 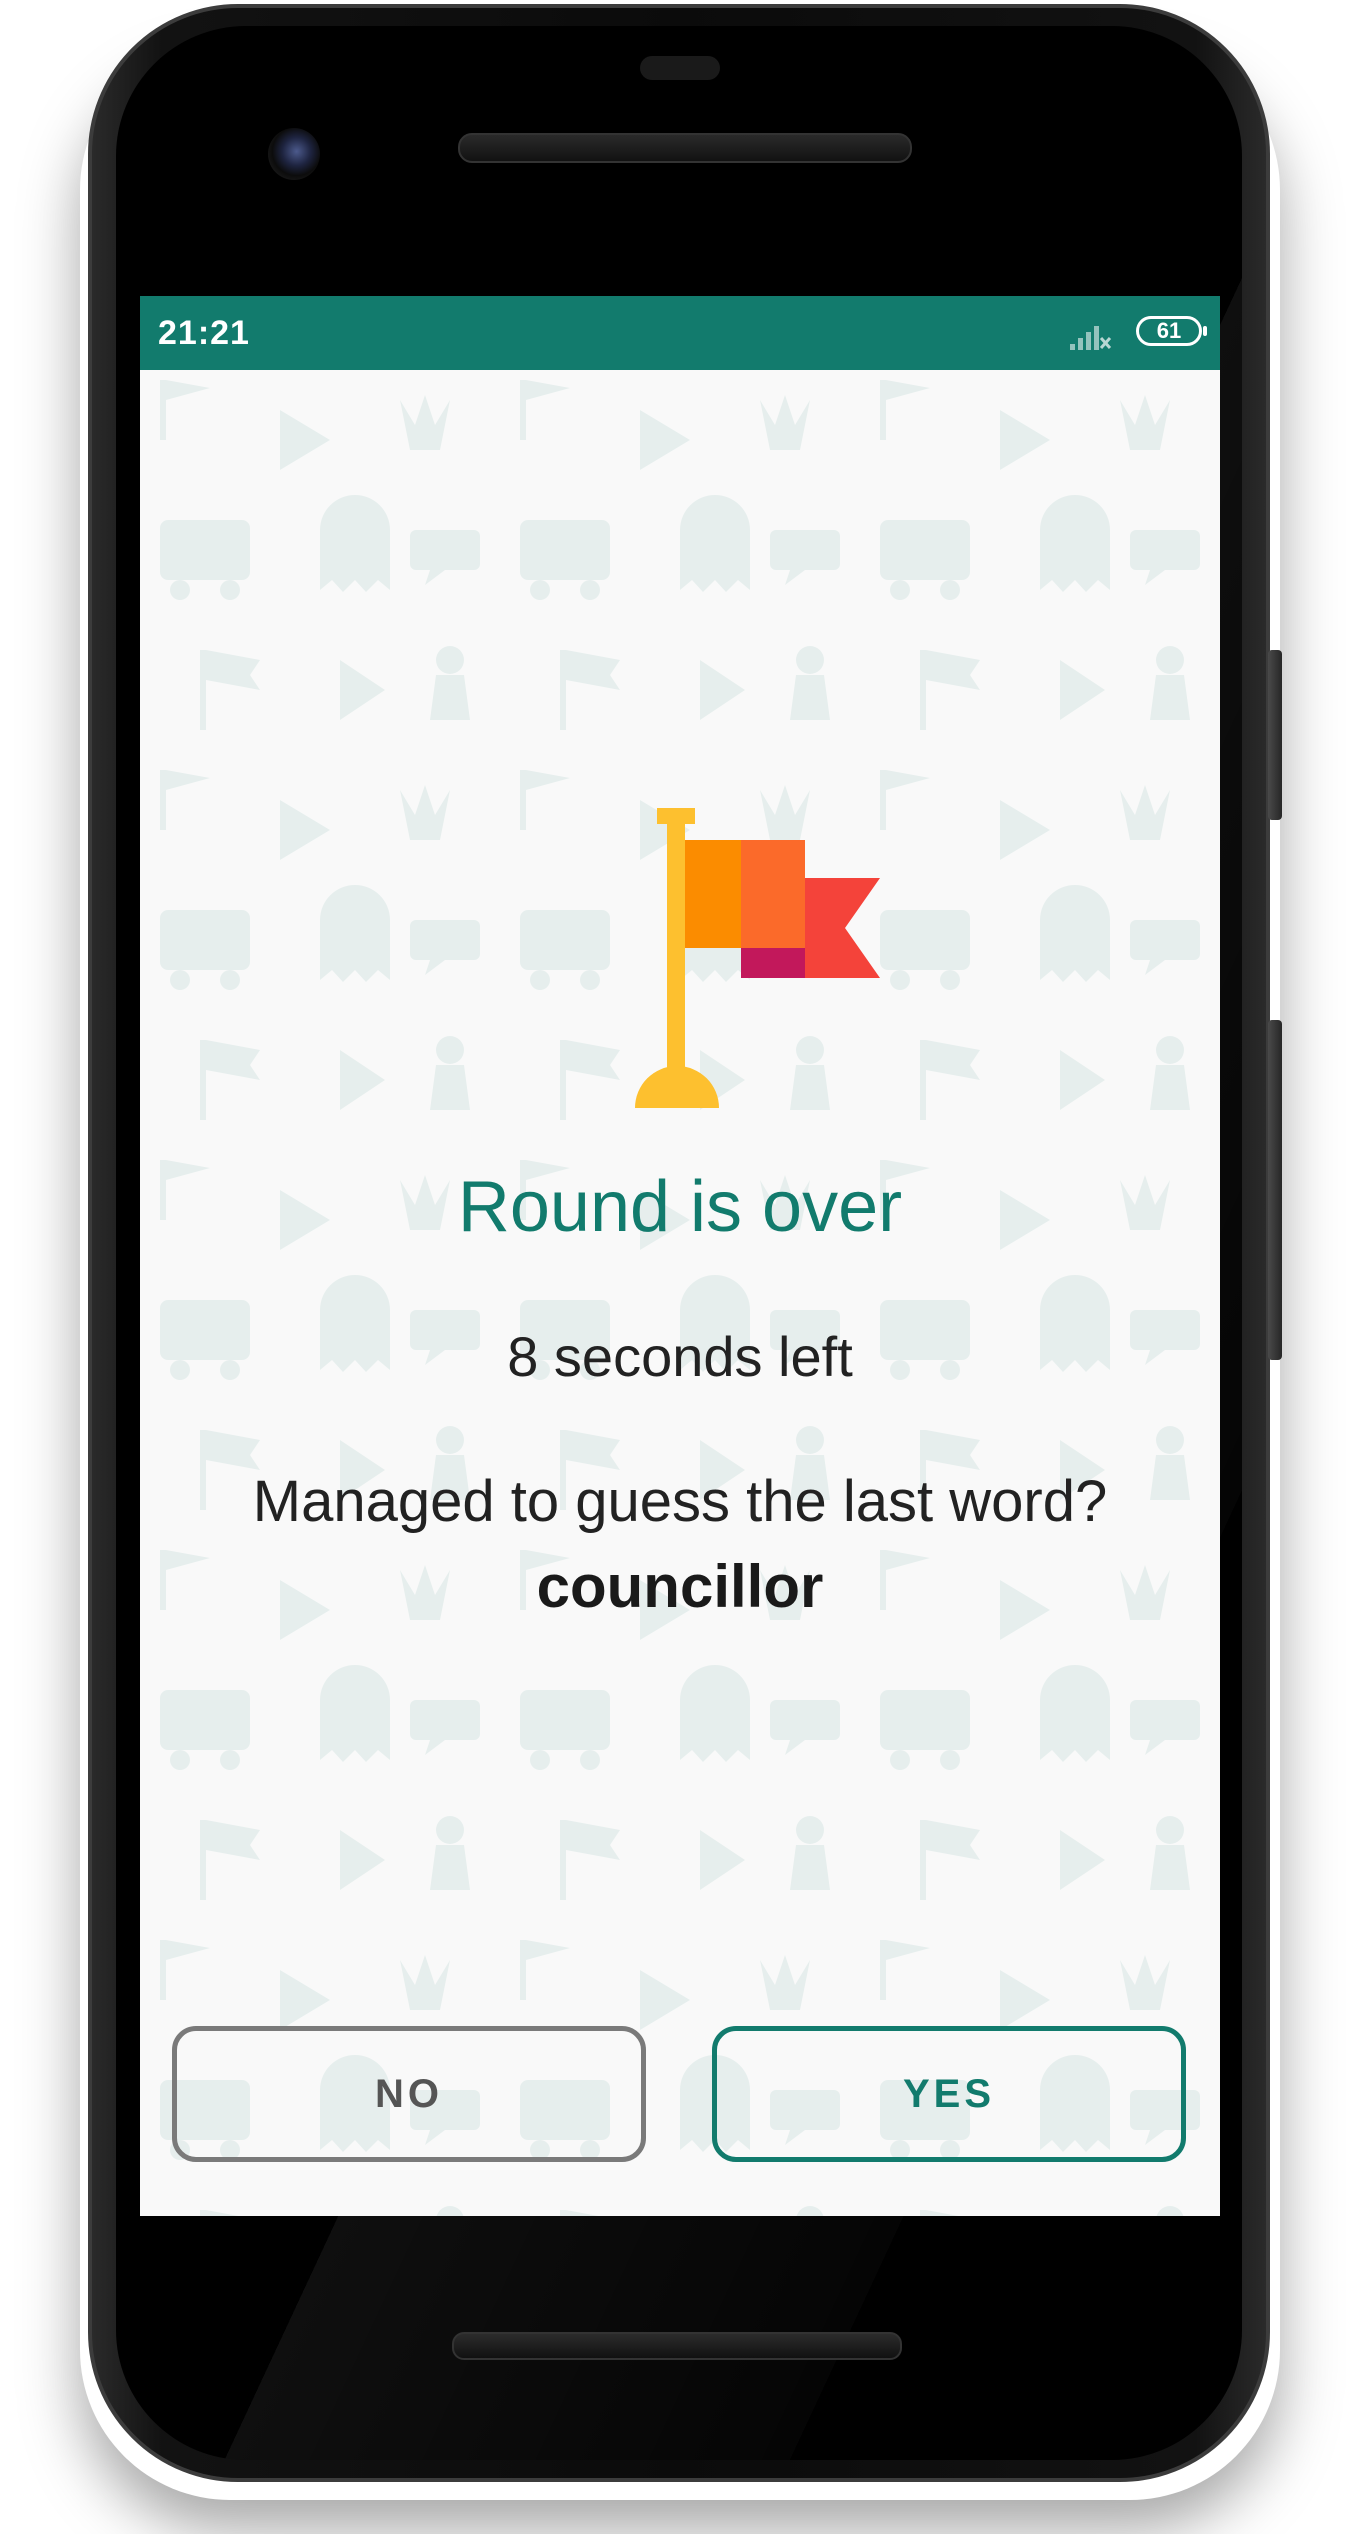 What do you see at coordinates (294, 154) in the screenshot?
I see `front-camera-icon` at bounding box center [294, 154].